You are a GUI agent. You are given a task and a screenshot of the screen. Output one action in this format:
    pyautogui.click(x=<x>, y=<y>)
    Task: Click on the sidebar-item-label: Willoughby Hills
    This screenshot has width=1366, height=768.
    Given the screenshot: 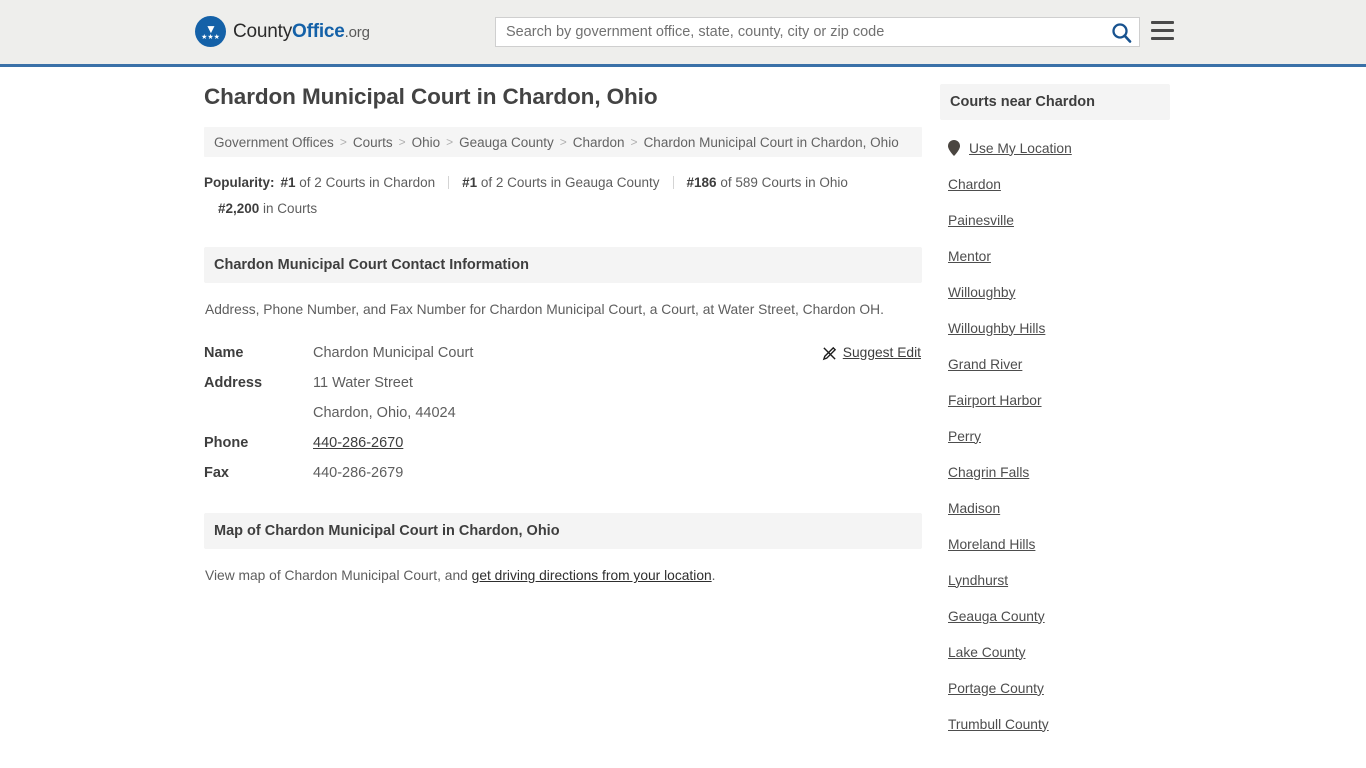 What is the action you would take?
    pyautogui.click(x=996, y=328)
    